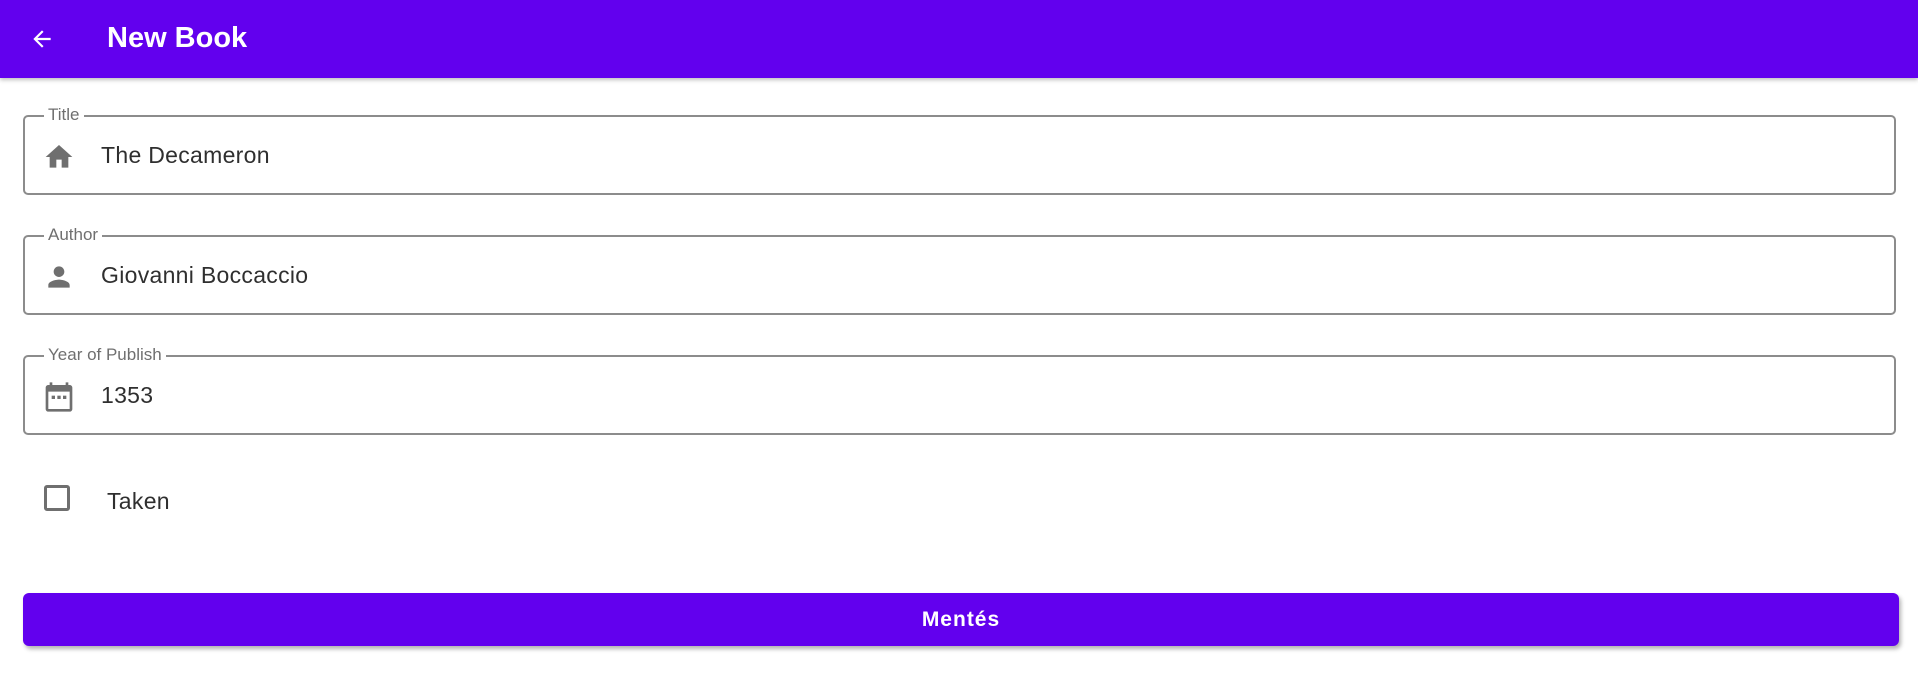 The height and width of the screenshot is (693, 1918). I want to click on taken-checkbox, so click(57, 498).